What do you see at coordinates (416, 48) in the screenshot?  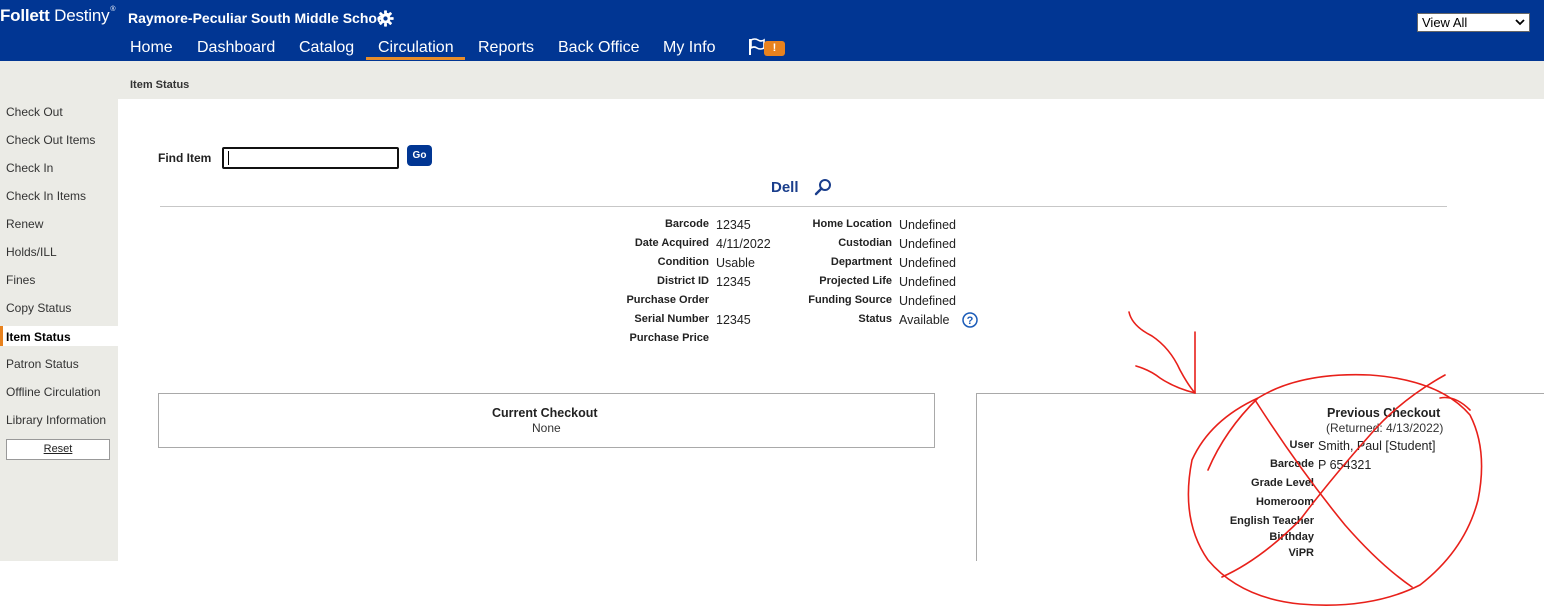 I see `nav-circulation: Circulation` at bounding box center [416, 48].